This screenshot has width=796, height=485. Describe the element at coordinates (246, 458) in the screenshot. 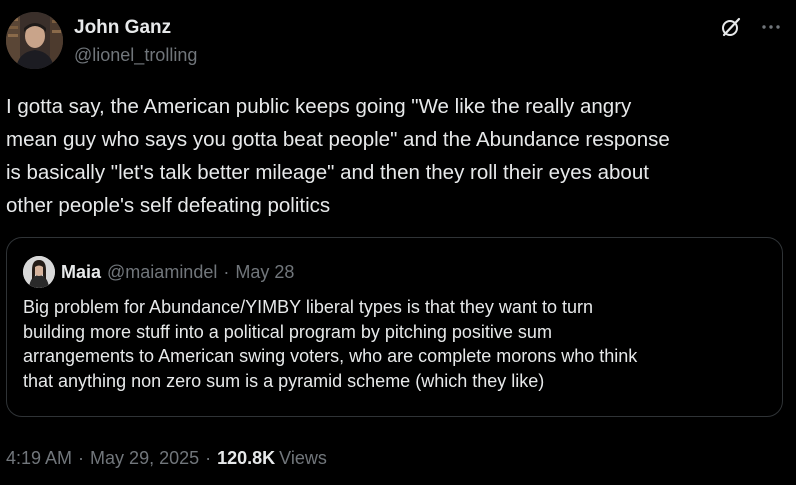

I see `views-count: 120.8K` at that location.